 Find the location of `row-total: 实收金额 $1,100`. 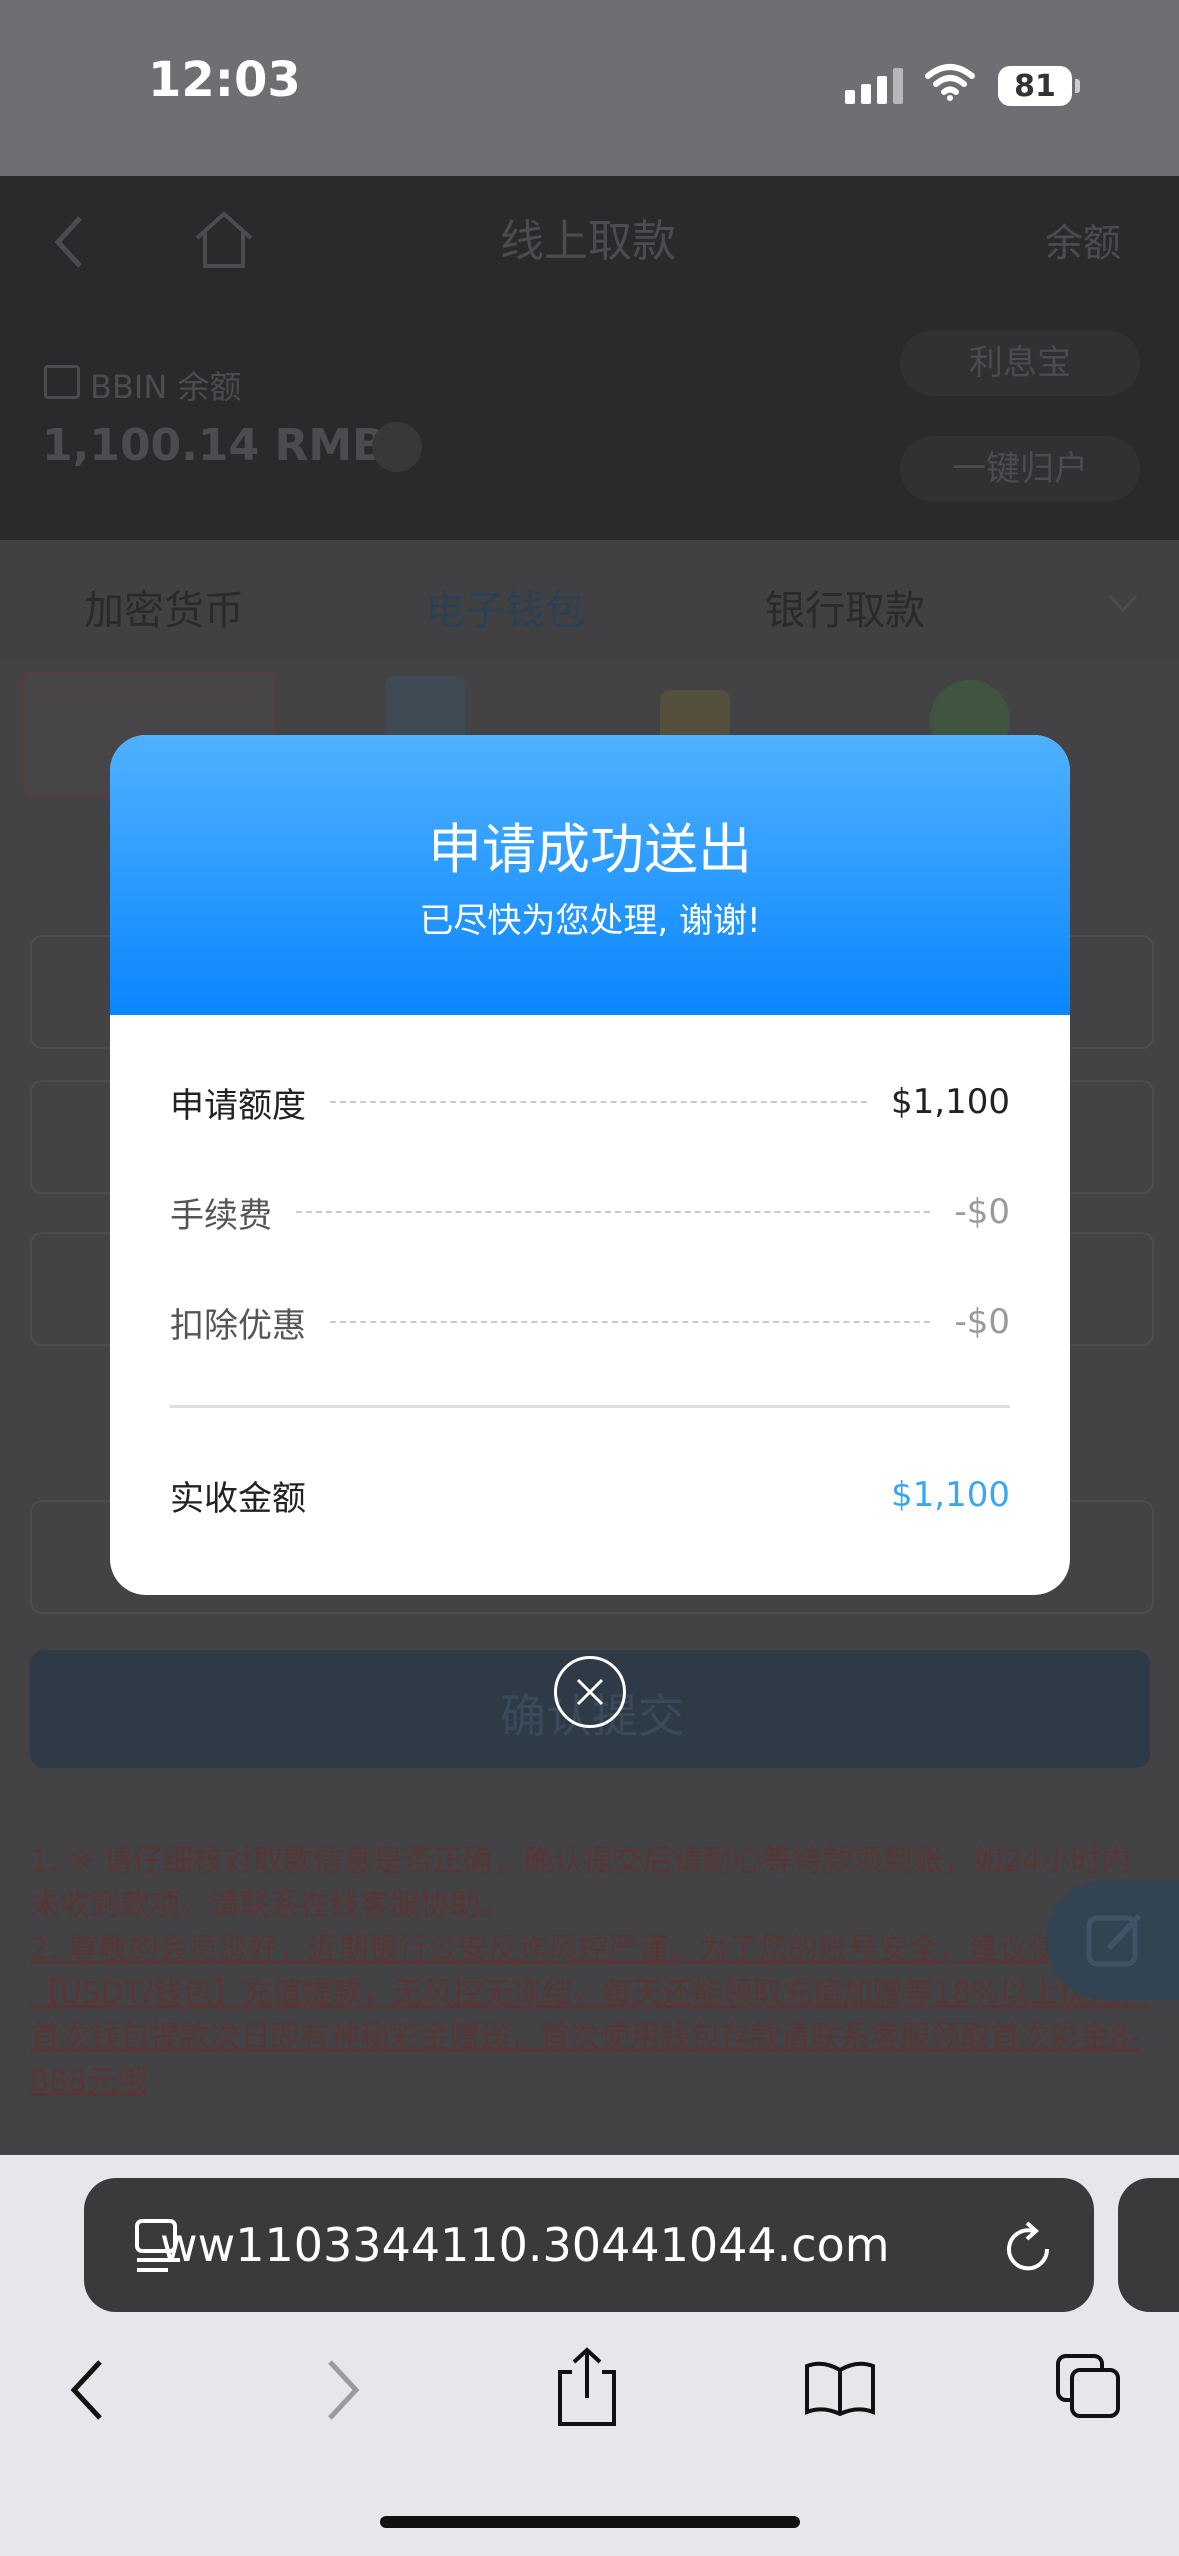

row-total: 实收金额 $1,100 is located at coordinates (590, 1495).